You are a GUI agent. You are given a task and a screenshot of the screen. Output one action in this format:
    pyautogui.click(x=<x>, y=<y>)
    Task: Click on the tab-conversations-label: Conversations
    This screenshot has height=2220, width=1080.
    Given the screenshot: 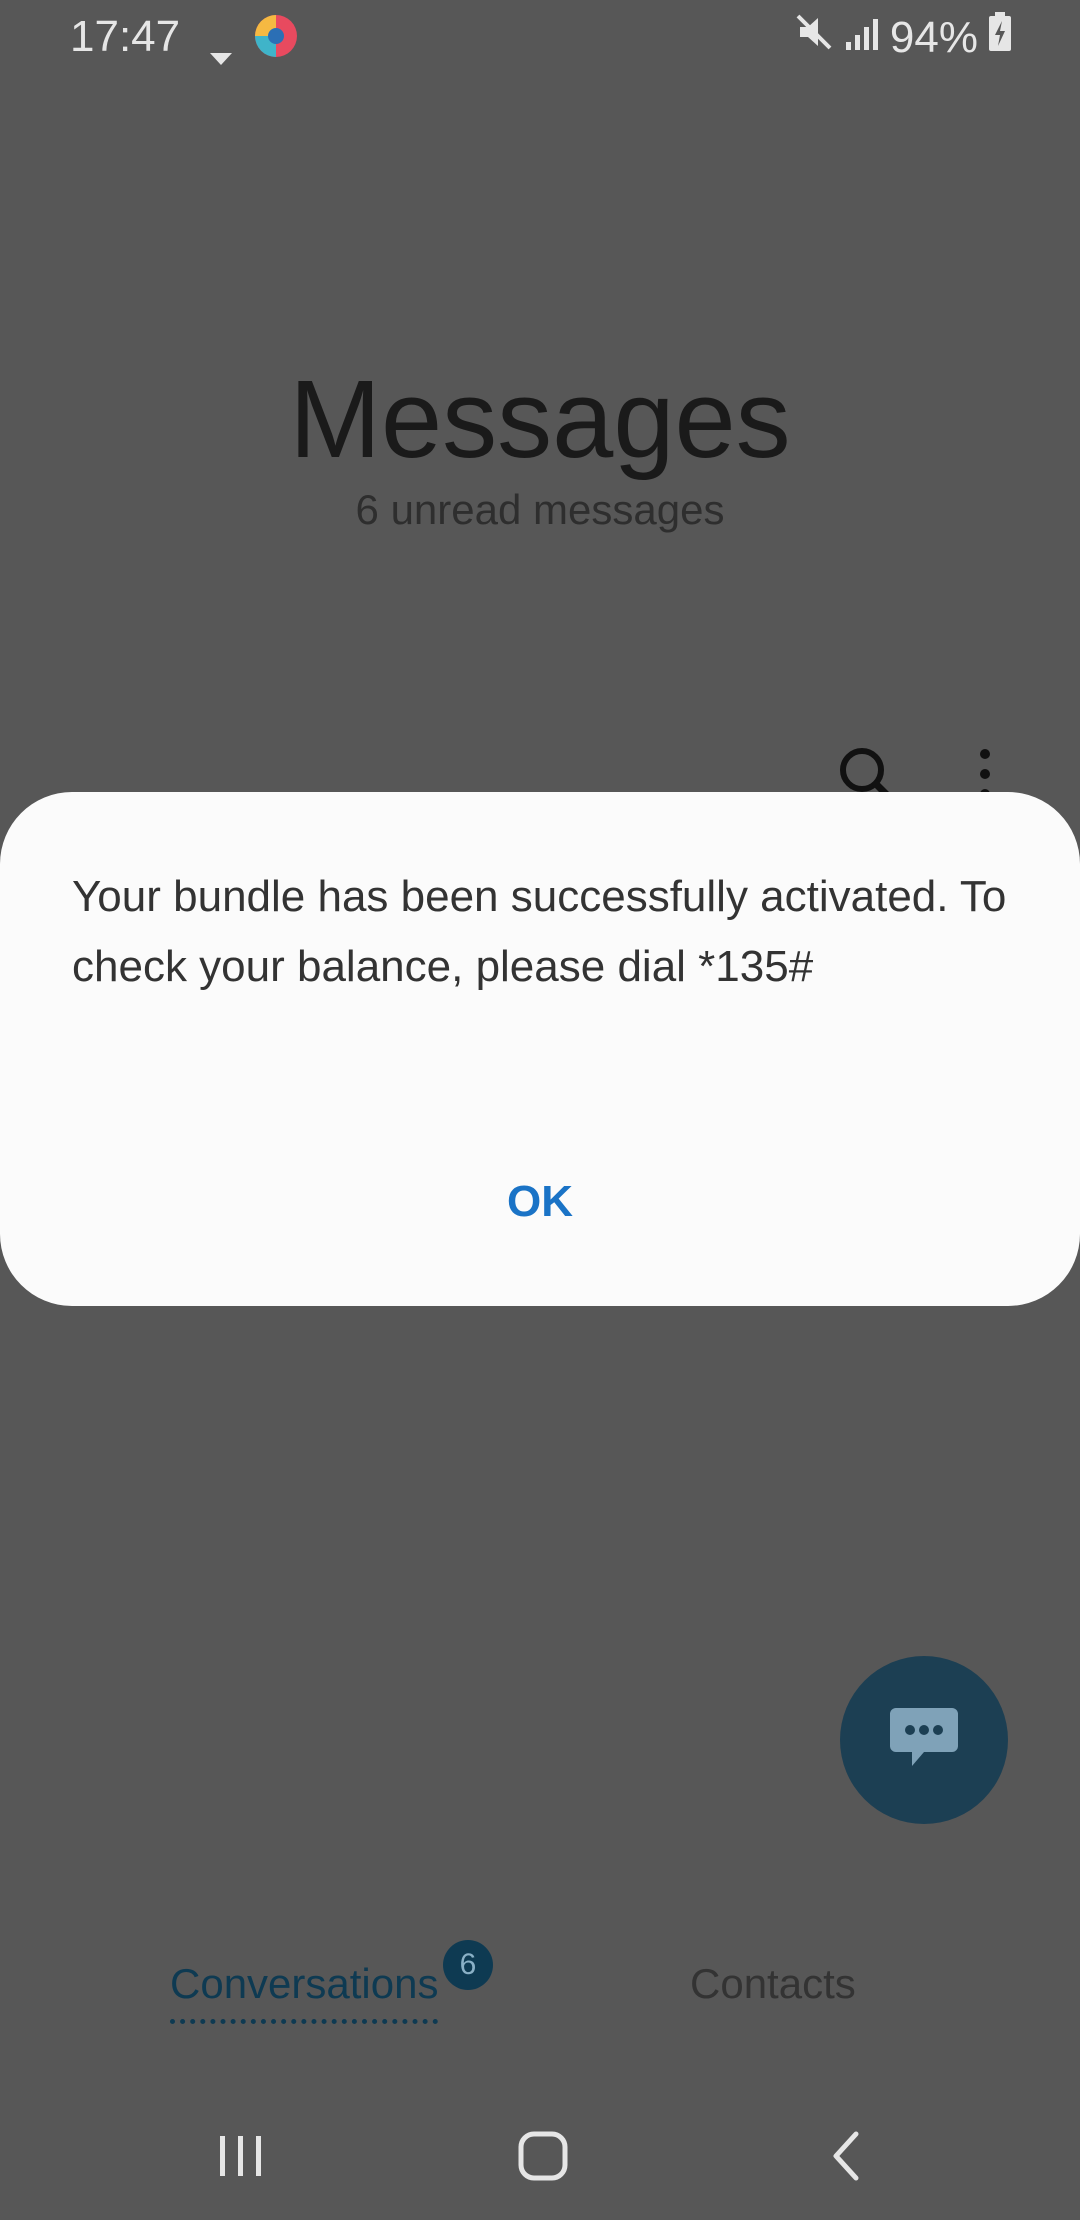 What is the action you would take?
    pyautogui.click(x=304, y=1983)
    